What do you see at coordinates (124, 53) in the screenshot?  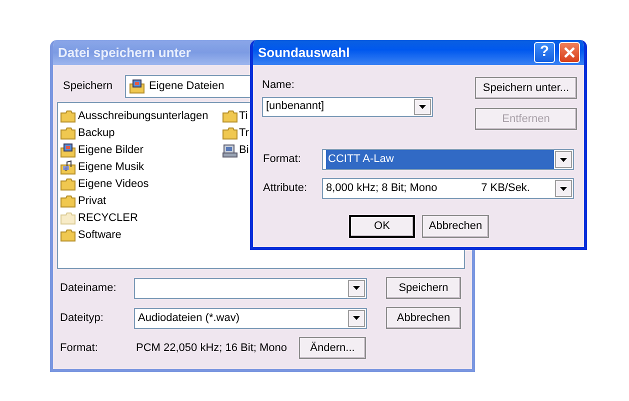 I see `window-title: Datei speichern unter` at bounding box center [124, 53].